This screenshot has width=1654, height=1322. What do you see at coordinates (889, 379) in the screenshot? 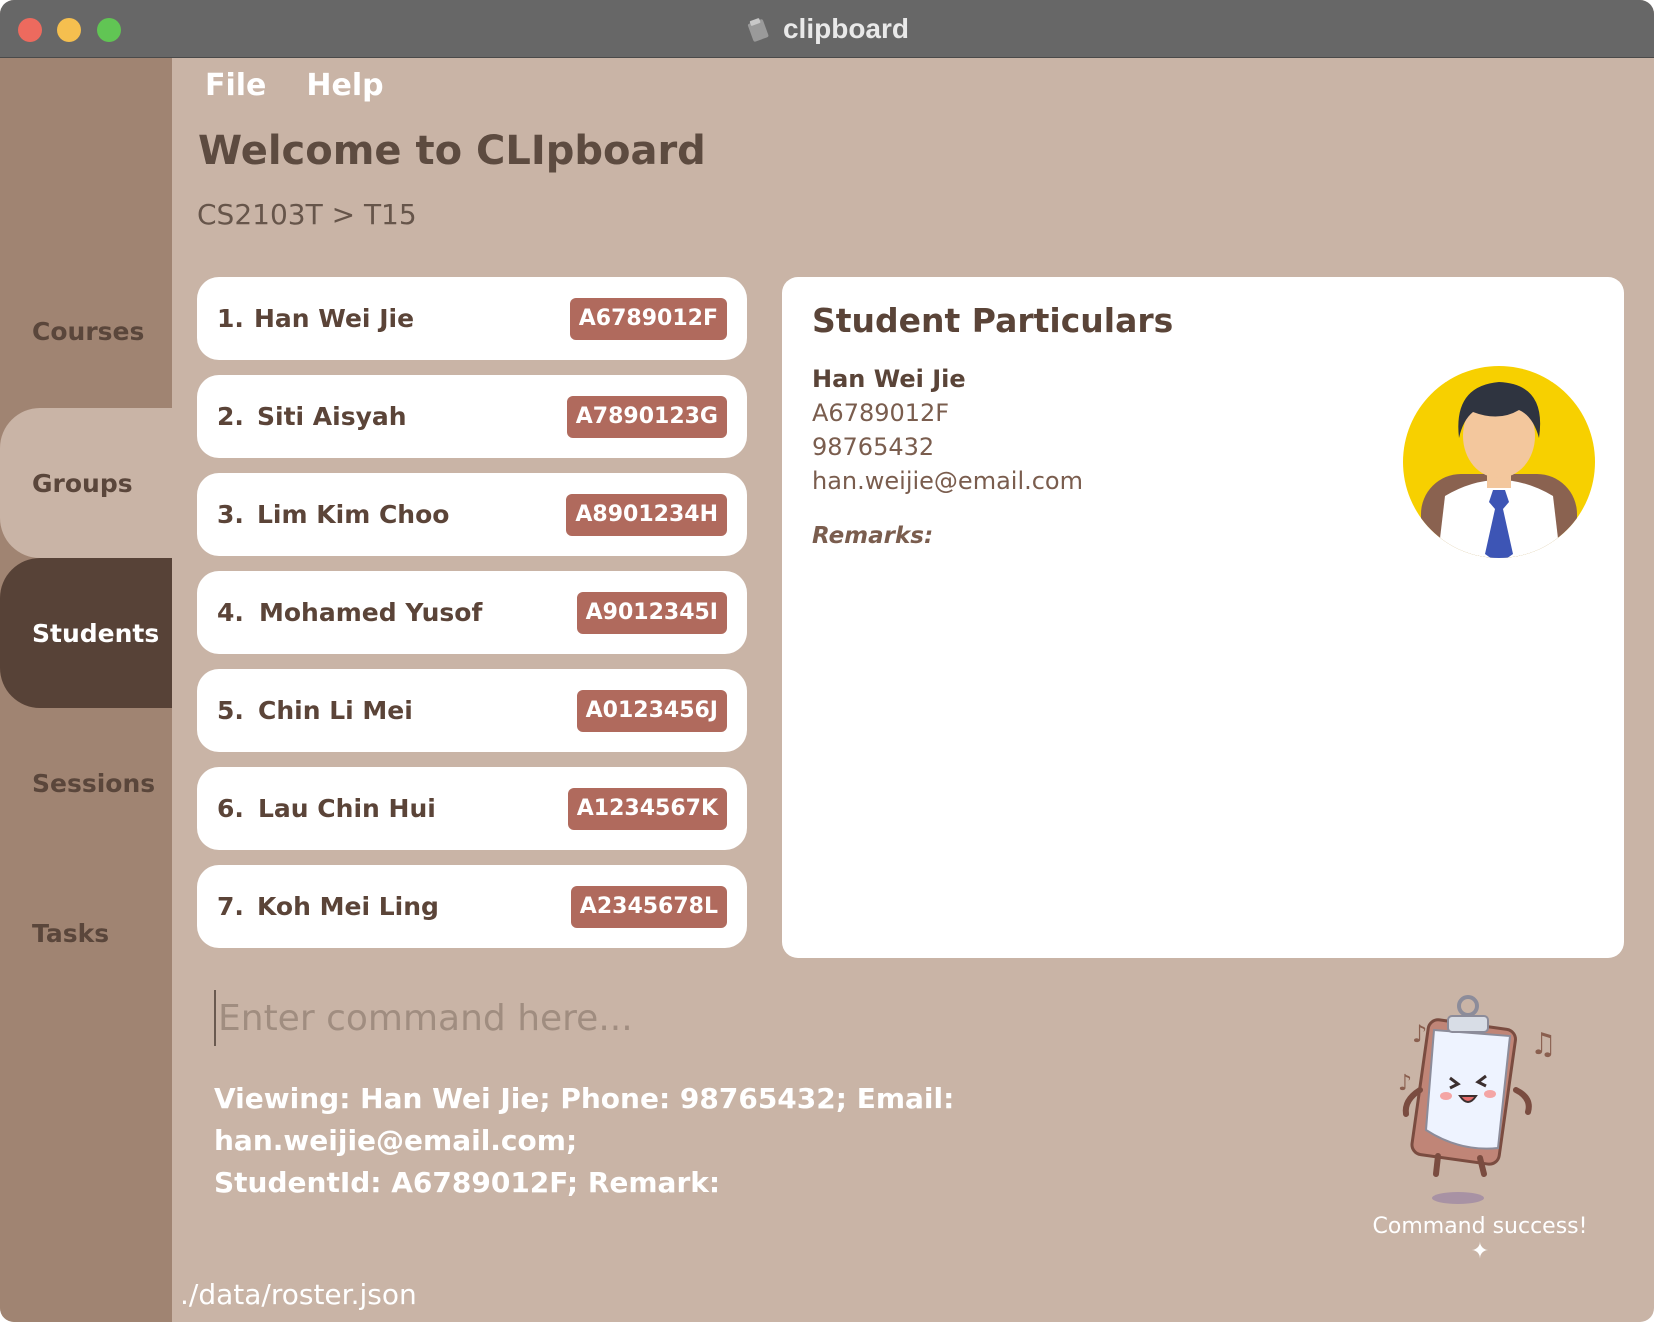
I see `particulars-name: Han Wei Jie` at bounding box center [889, 379].